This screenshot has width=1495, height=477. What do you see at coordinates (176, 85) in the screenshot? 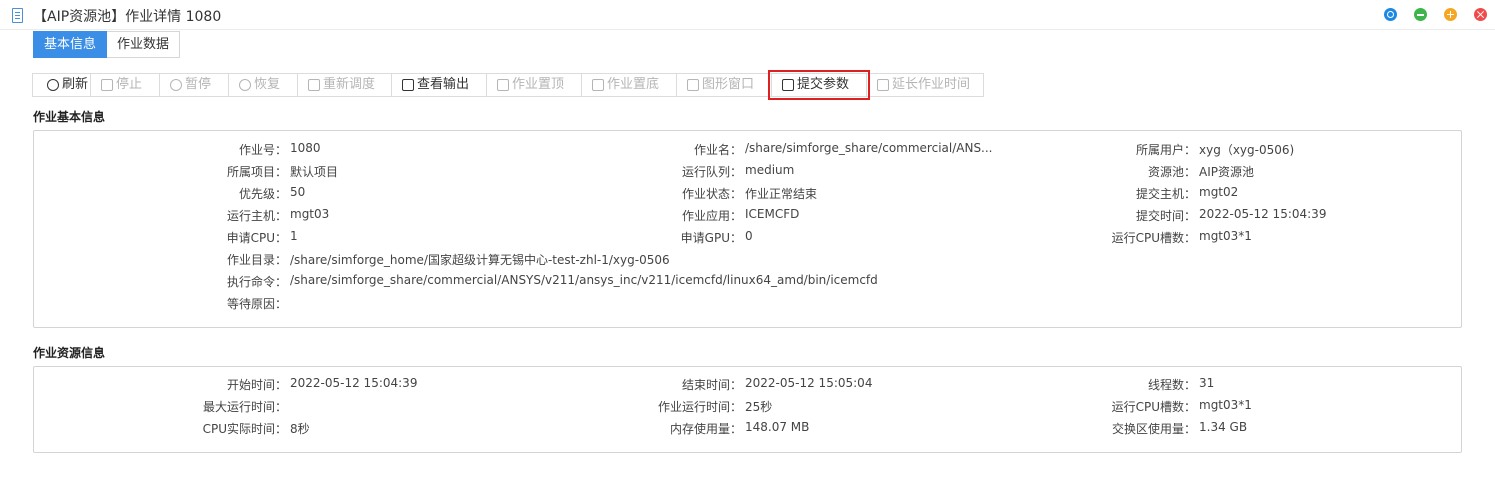
I see `pause-icon: pause-icon` at bounding box center [176, 85].